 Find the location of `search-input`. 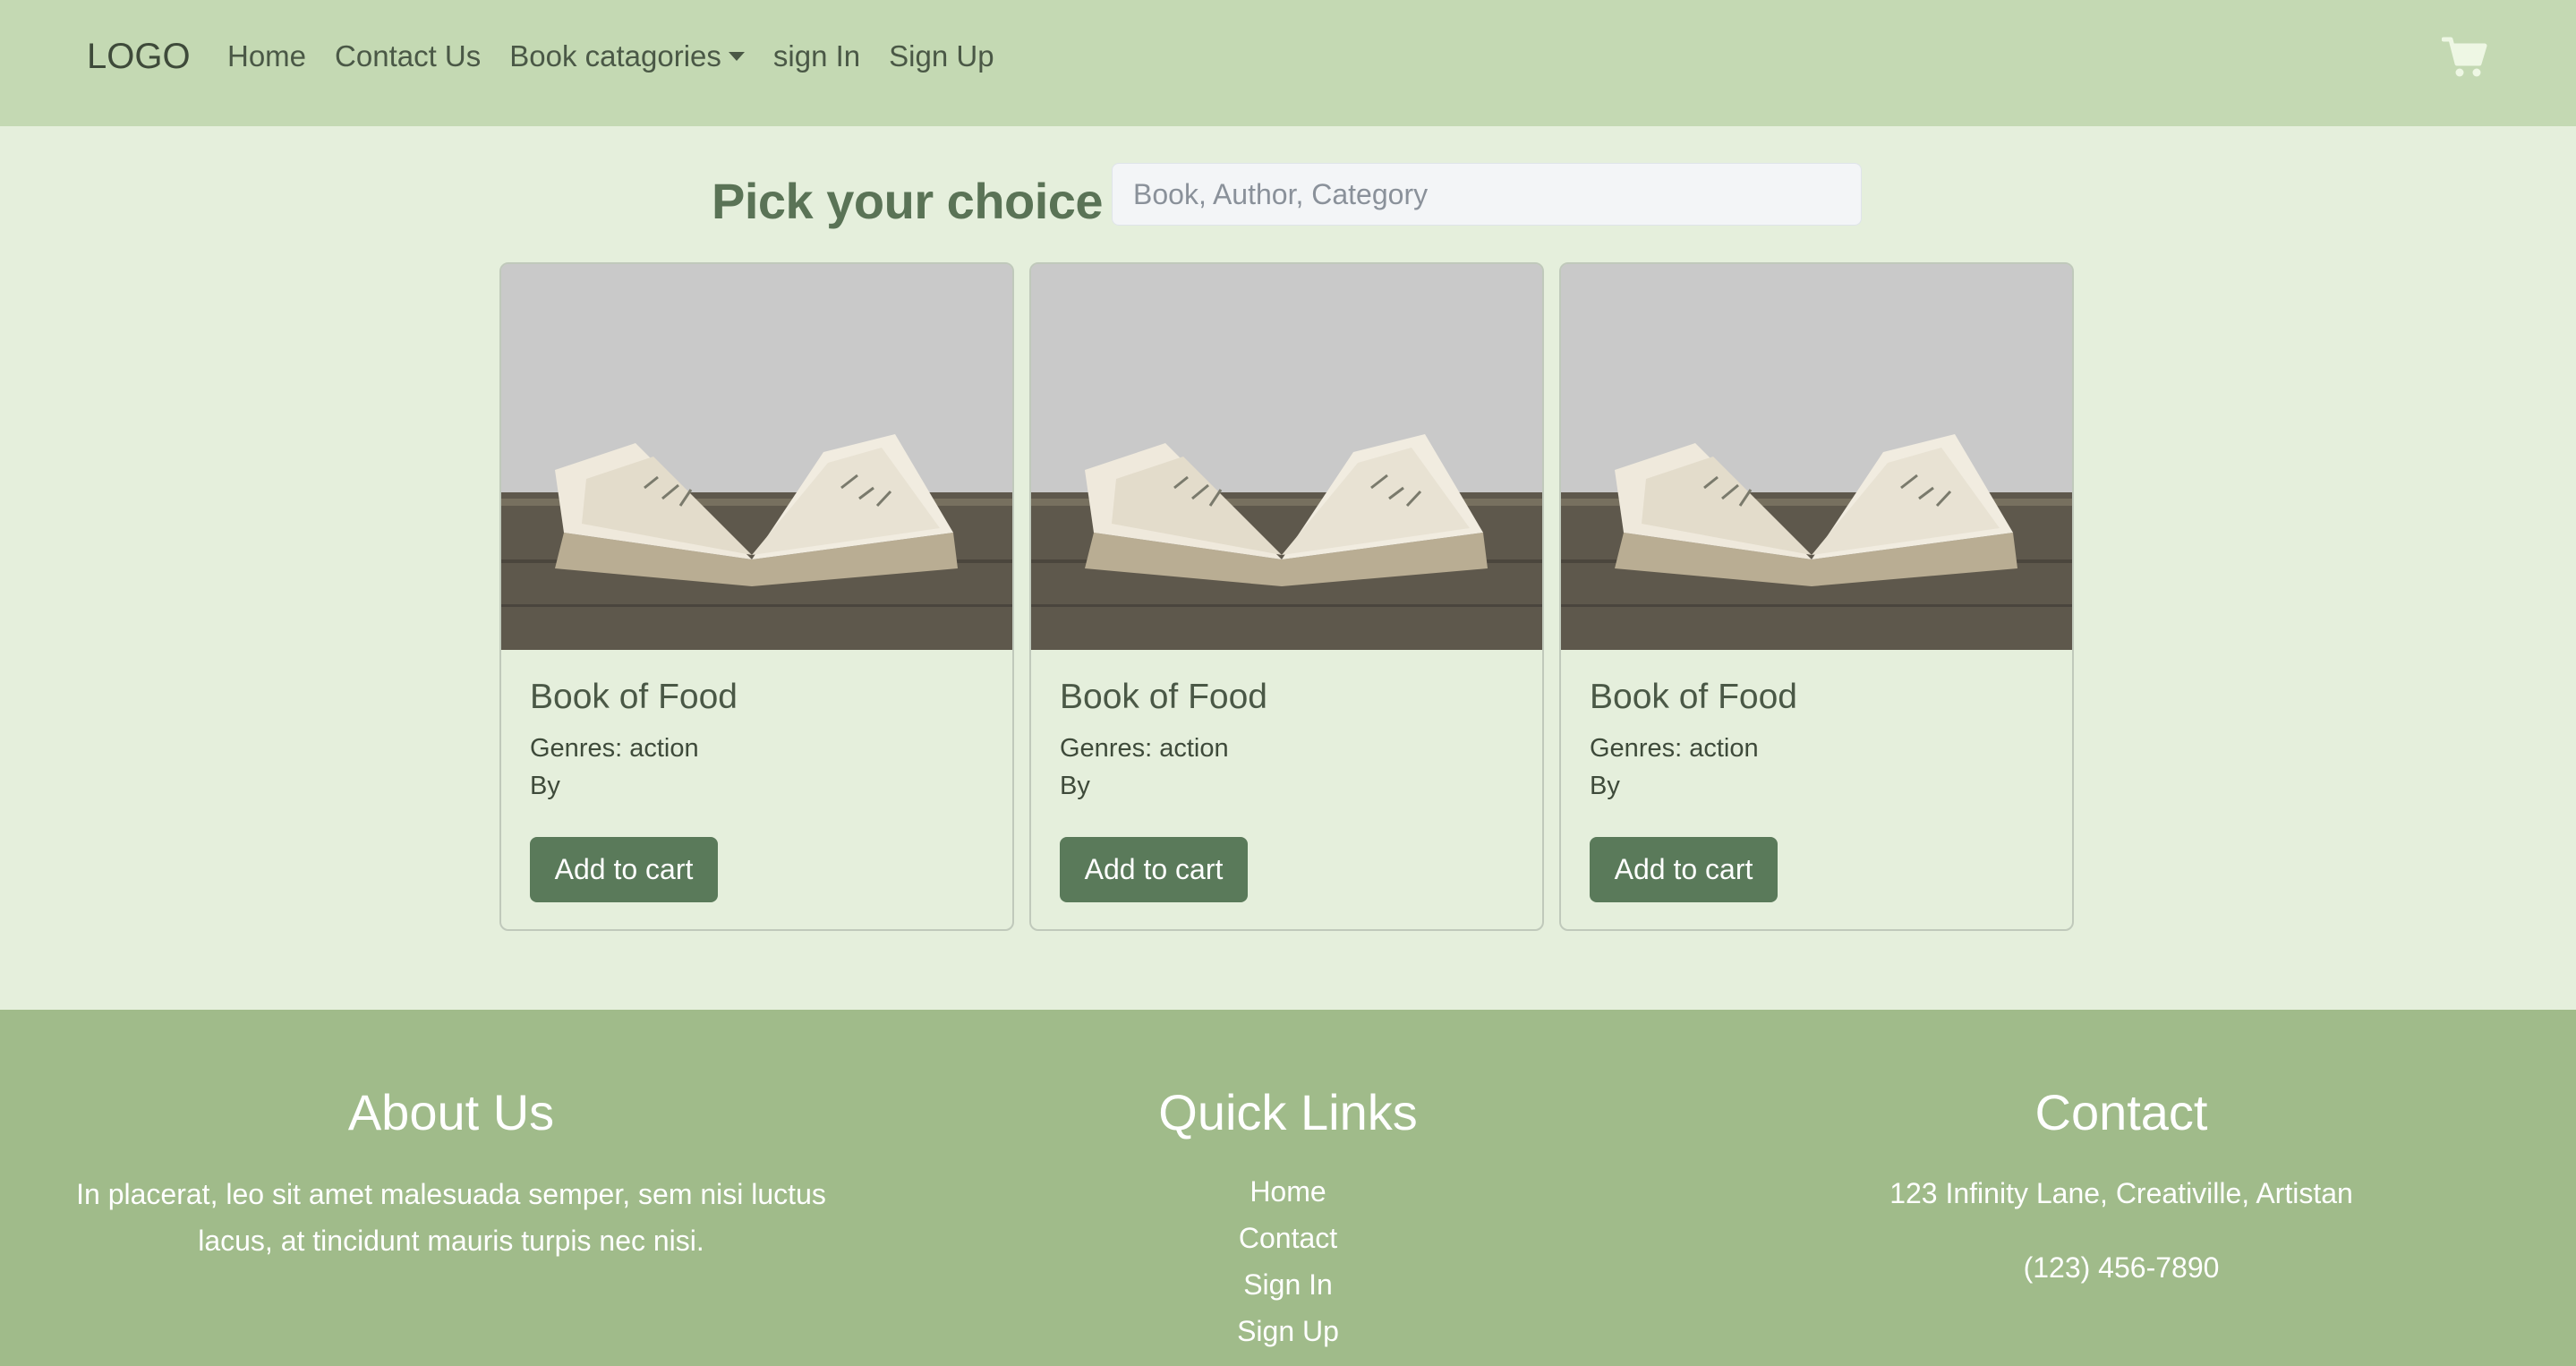

search-input is located at coordinates (1487, 194).